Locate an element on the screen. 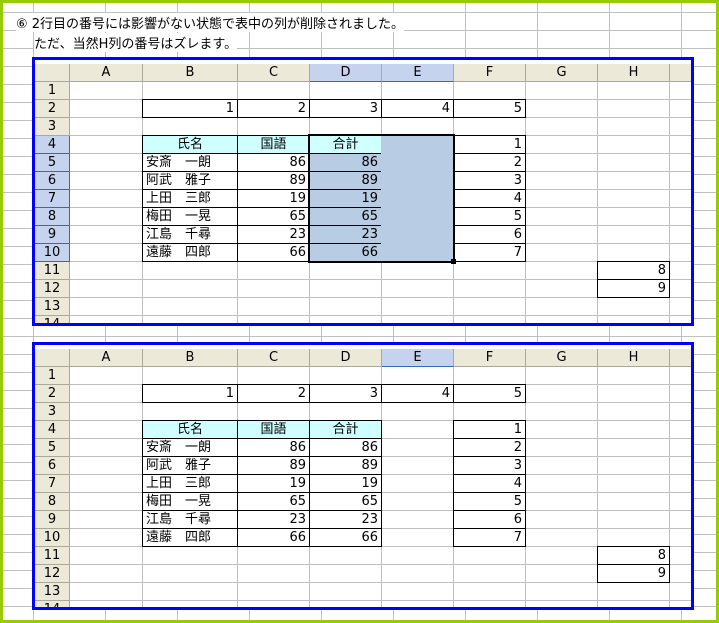 The image size is (719, 623). cell-F9: 6 is located at coordinates (489, 234).